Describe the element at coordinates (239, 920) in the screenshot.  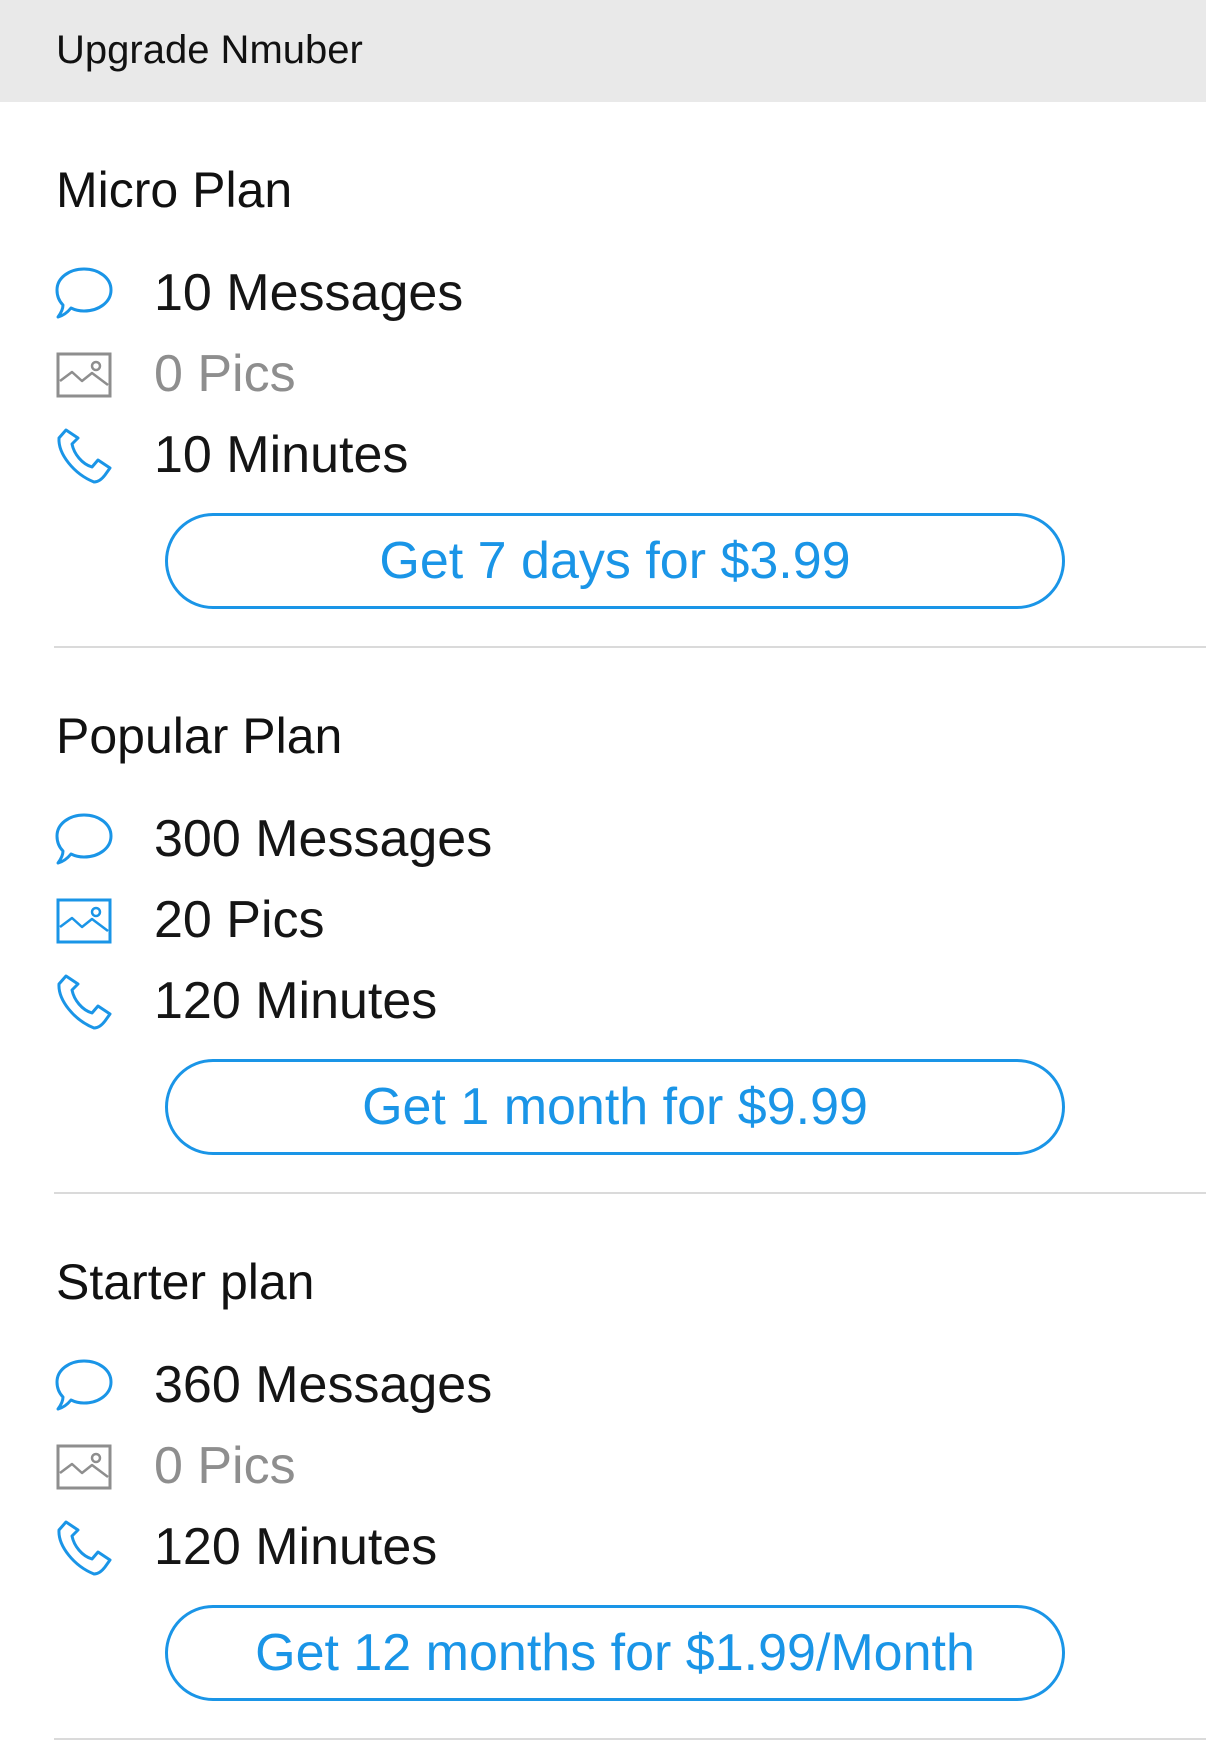
I see `feature-label: 20 Pics` at that location.